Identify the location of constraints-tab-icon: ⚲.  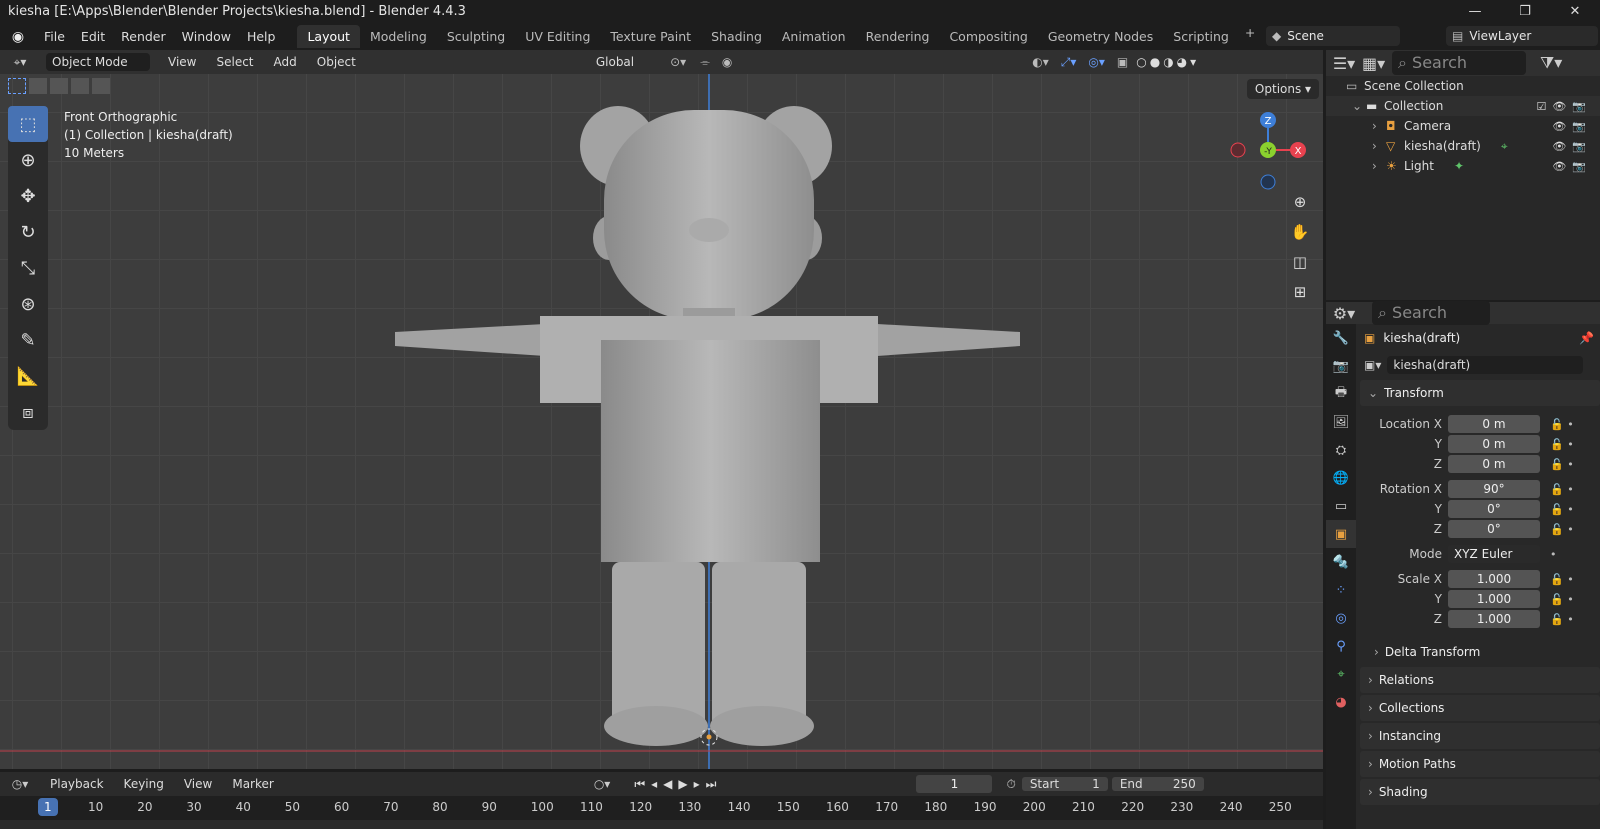
(1341, 646).